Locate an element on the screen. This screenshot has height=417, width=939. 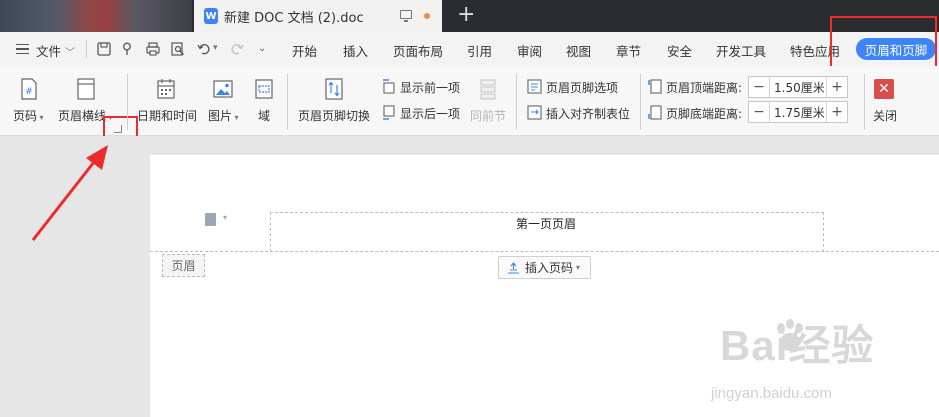
document-tab: W 新建 DOC 文档 (2).doc is located at coordinates (318, 16).